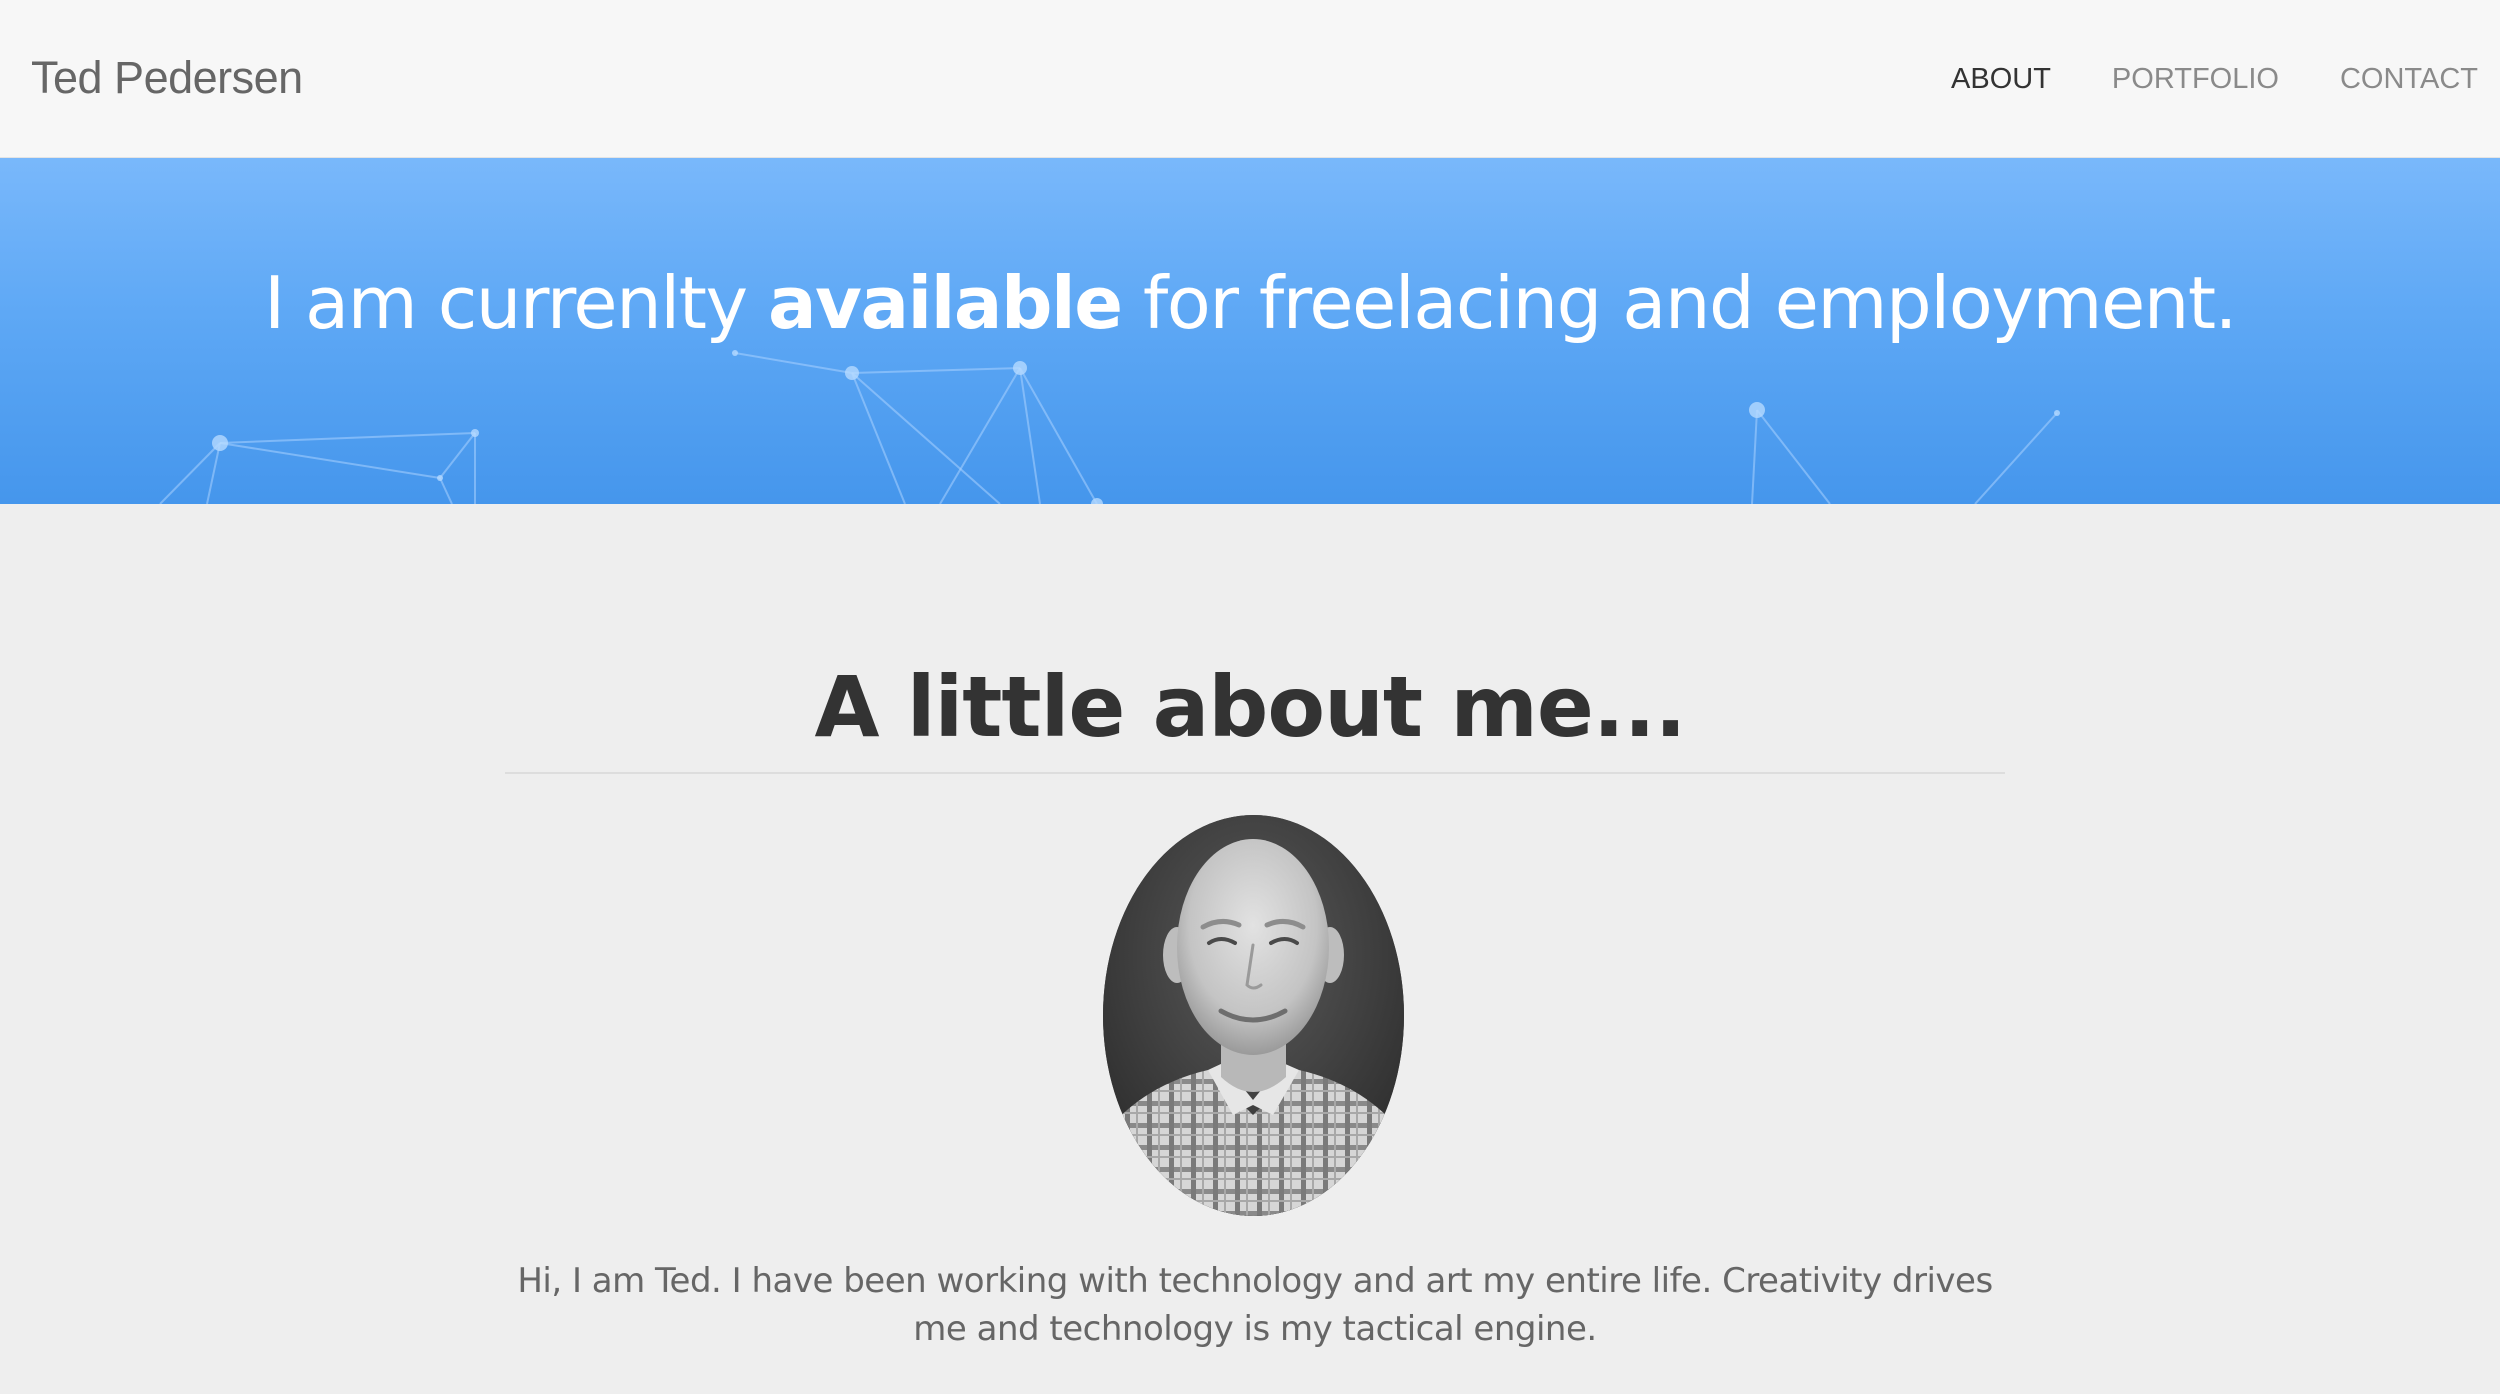  What do you see at coordinates (945, 303) in the screenshot?
I see `hero-text-highlight: available` at bounding box center [945, 303].